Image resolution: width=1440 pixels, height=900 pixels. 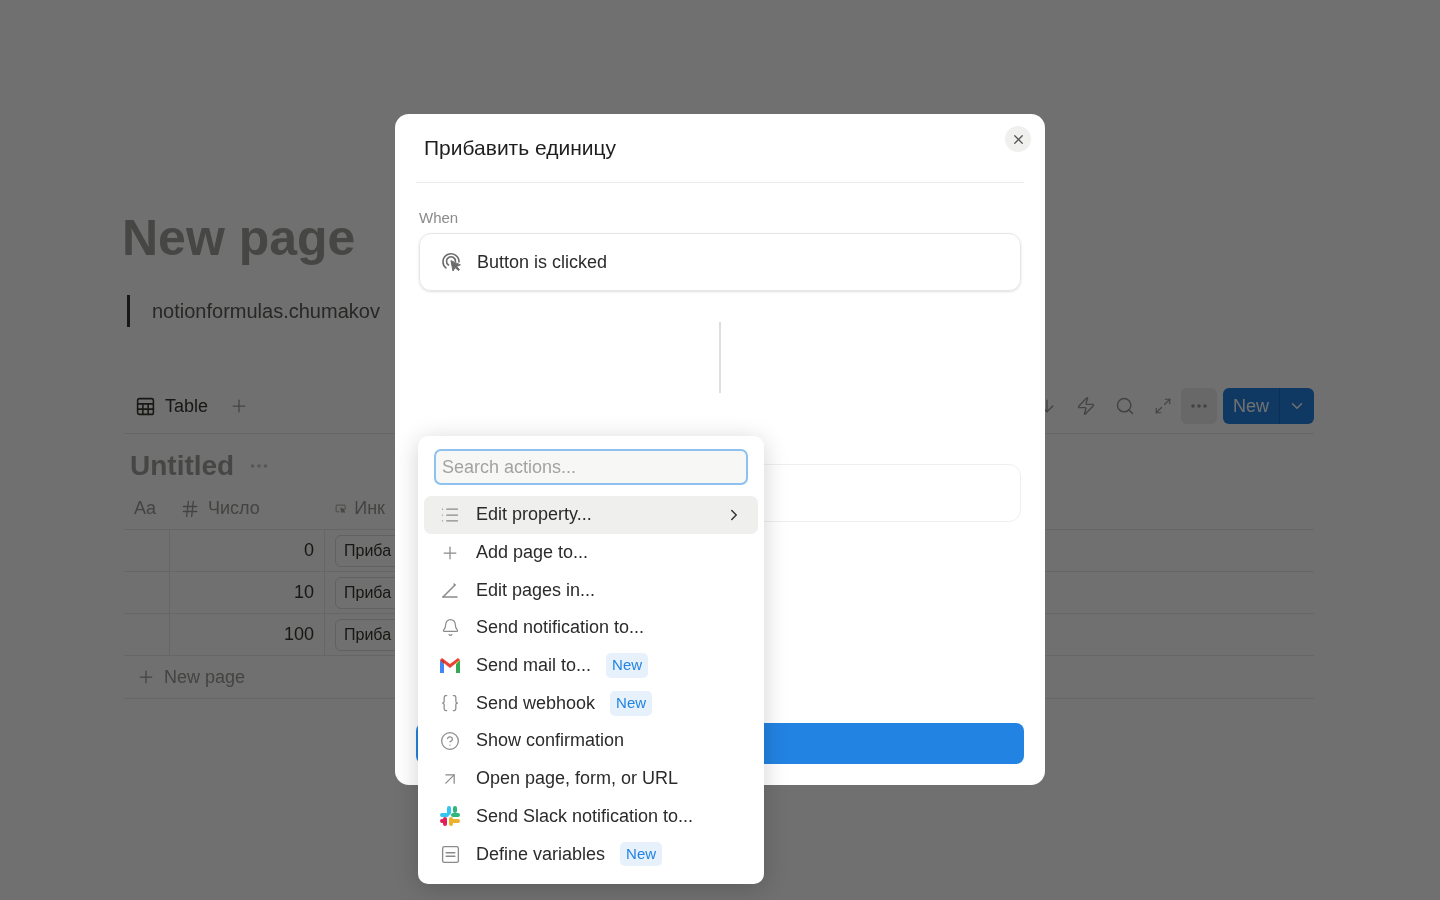 I want to click on menu-item: Send webhook New, so click(x=591, y=703).